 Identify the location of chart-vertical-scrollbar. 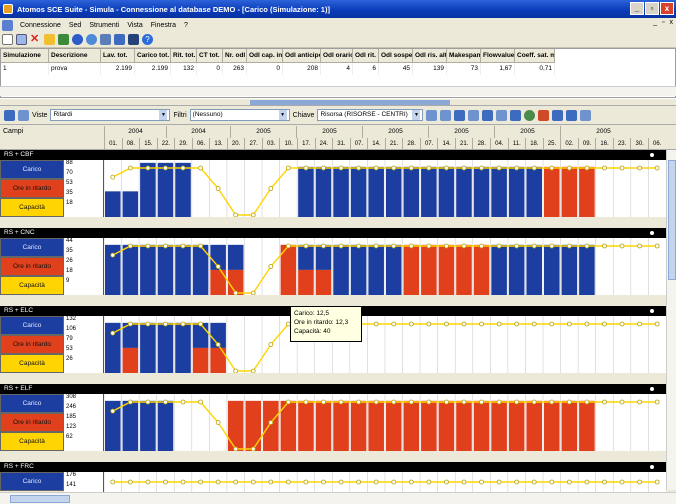
(671, 320).